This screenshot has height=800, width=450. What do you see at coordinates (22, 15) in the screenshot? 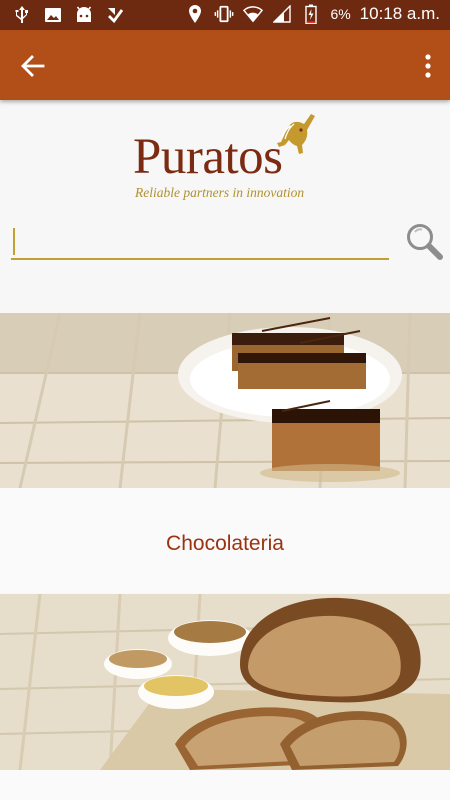
I see `usb-icon` at bounding box center [22, 15].